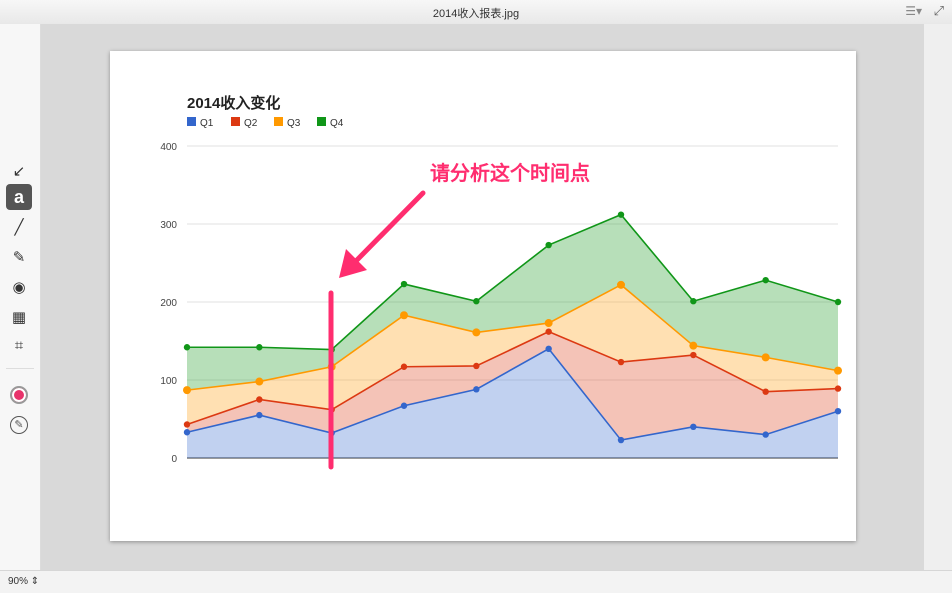 Image resolution: width=952 pixels, height=593 pixels. I want to click on pixelate-tool: ▦, so click(19, 317).